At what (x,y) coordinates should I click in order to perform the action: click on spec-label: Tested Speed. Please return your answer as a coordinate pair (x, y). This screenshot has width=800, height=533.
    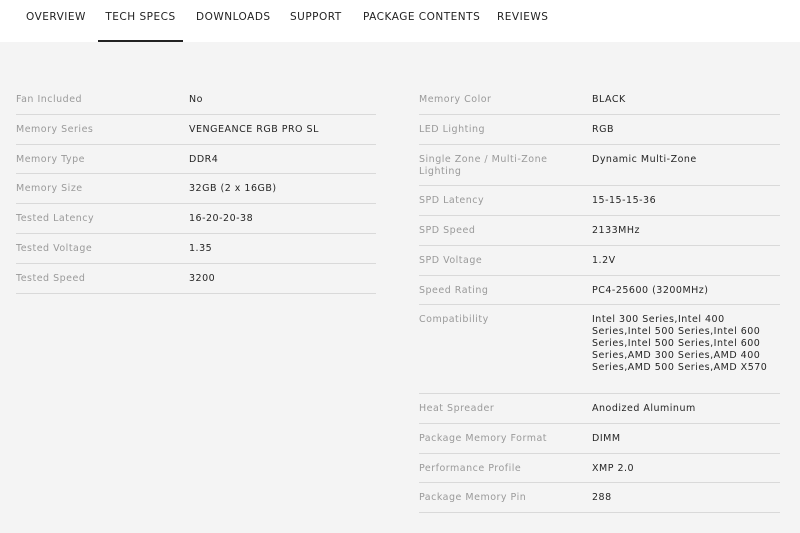
    Looking at the image, I should click on (51, 278).